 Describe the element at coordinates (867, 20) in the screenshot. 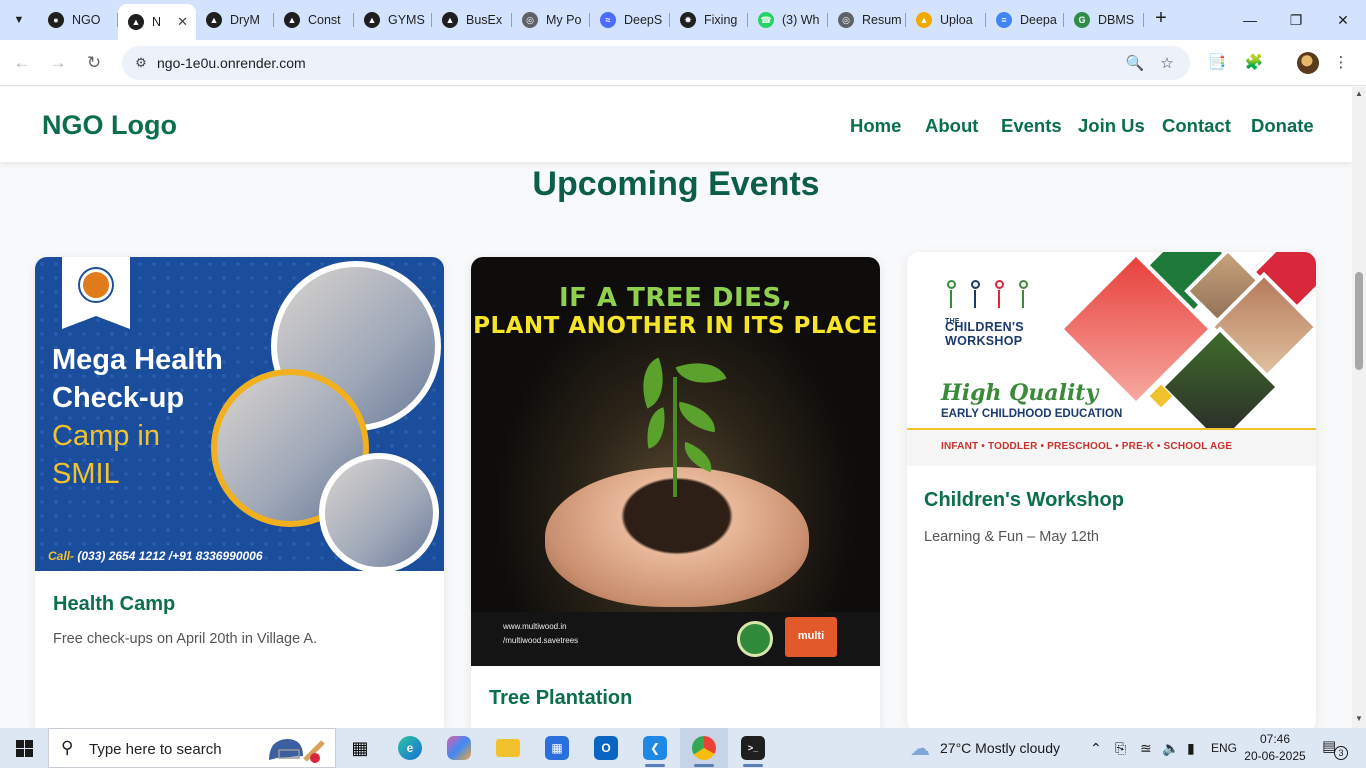

I see `browser-tab: ◎ Resum` at that location.